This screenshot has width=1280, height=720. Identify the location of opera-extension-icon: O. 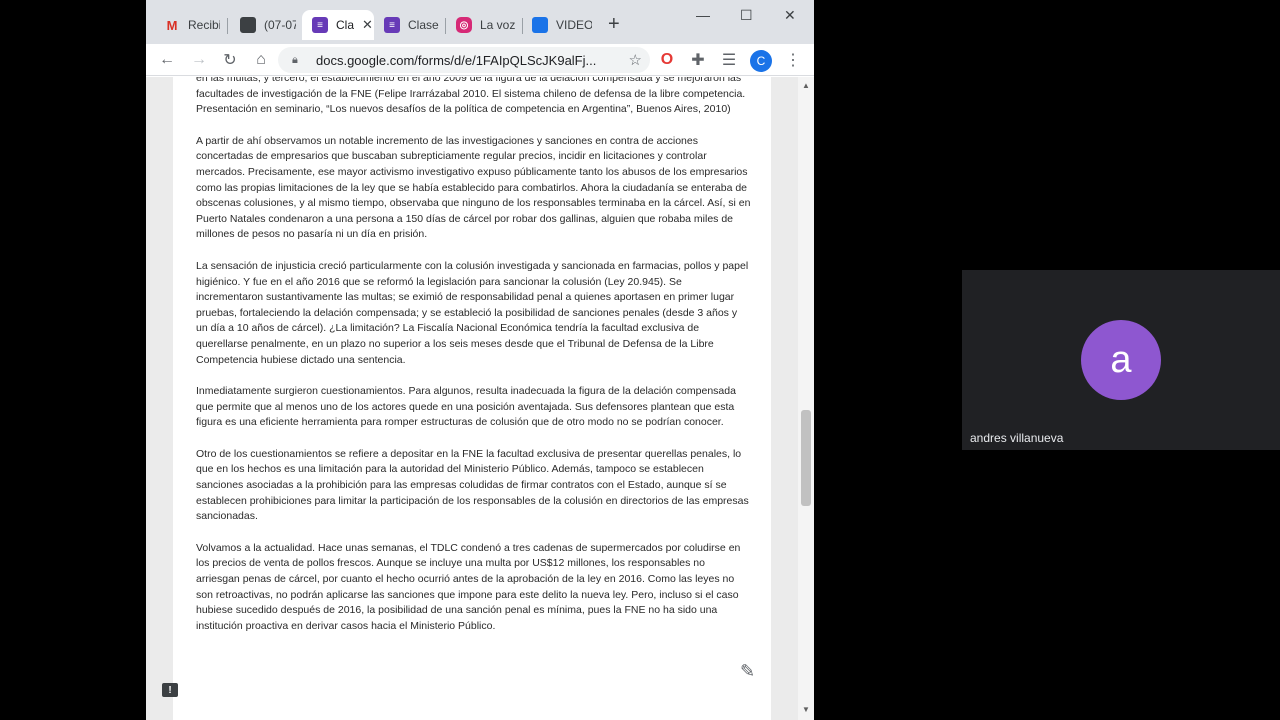
(667, 60).